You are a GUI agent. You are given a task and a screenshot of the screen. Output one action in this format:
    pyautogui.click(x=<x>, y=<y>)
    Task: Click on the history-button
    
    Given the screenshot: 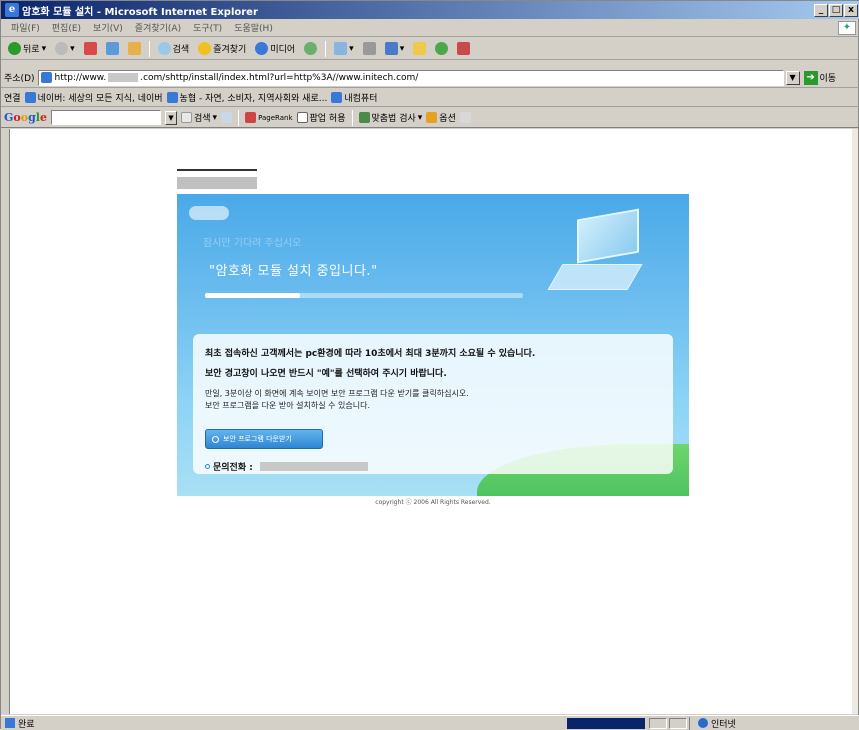 What is the action you would take?
    pyautogui.click(x=310, y=49)
    